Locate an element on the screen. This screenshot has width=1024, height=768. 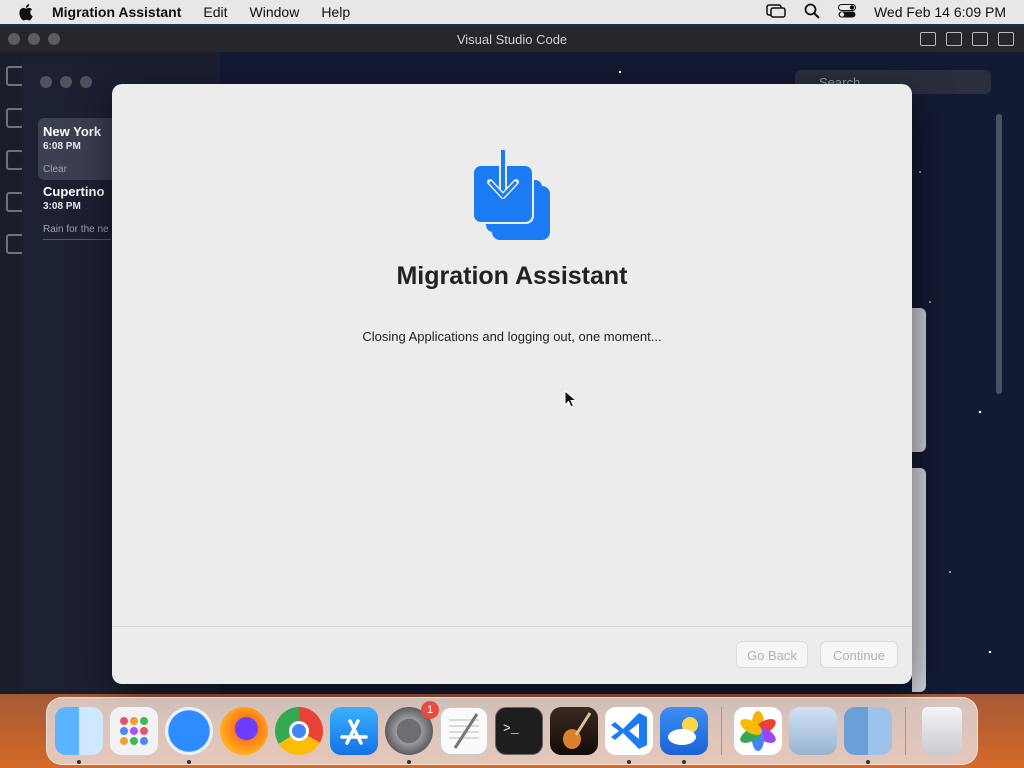
menu-clock: Wed Feb 14 6:09 PM is located at coordinates (940, 12).